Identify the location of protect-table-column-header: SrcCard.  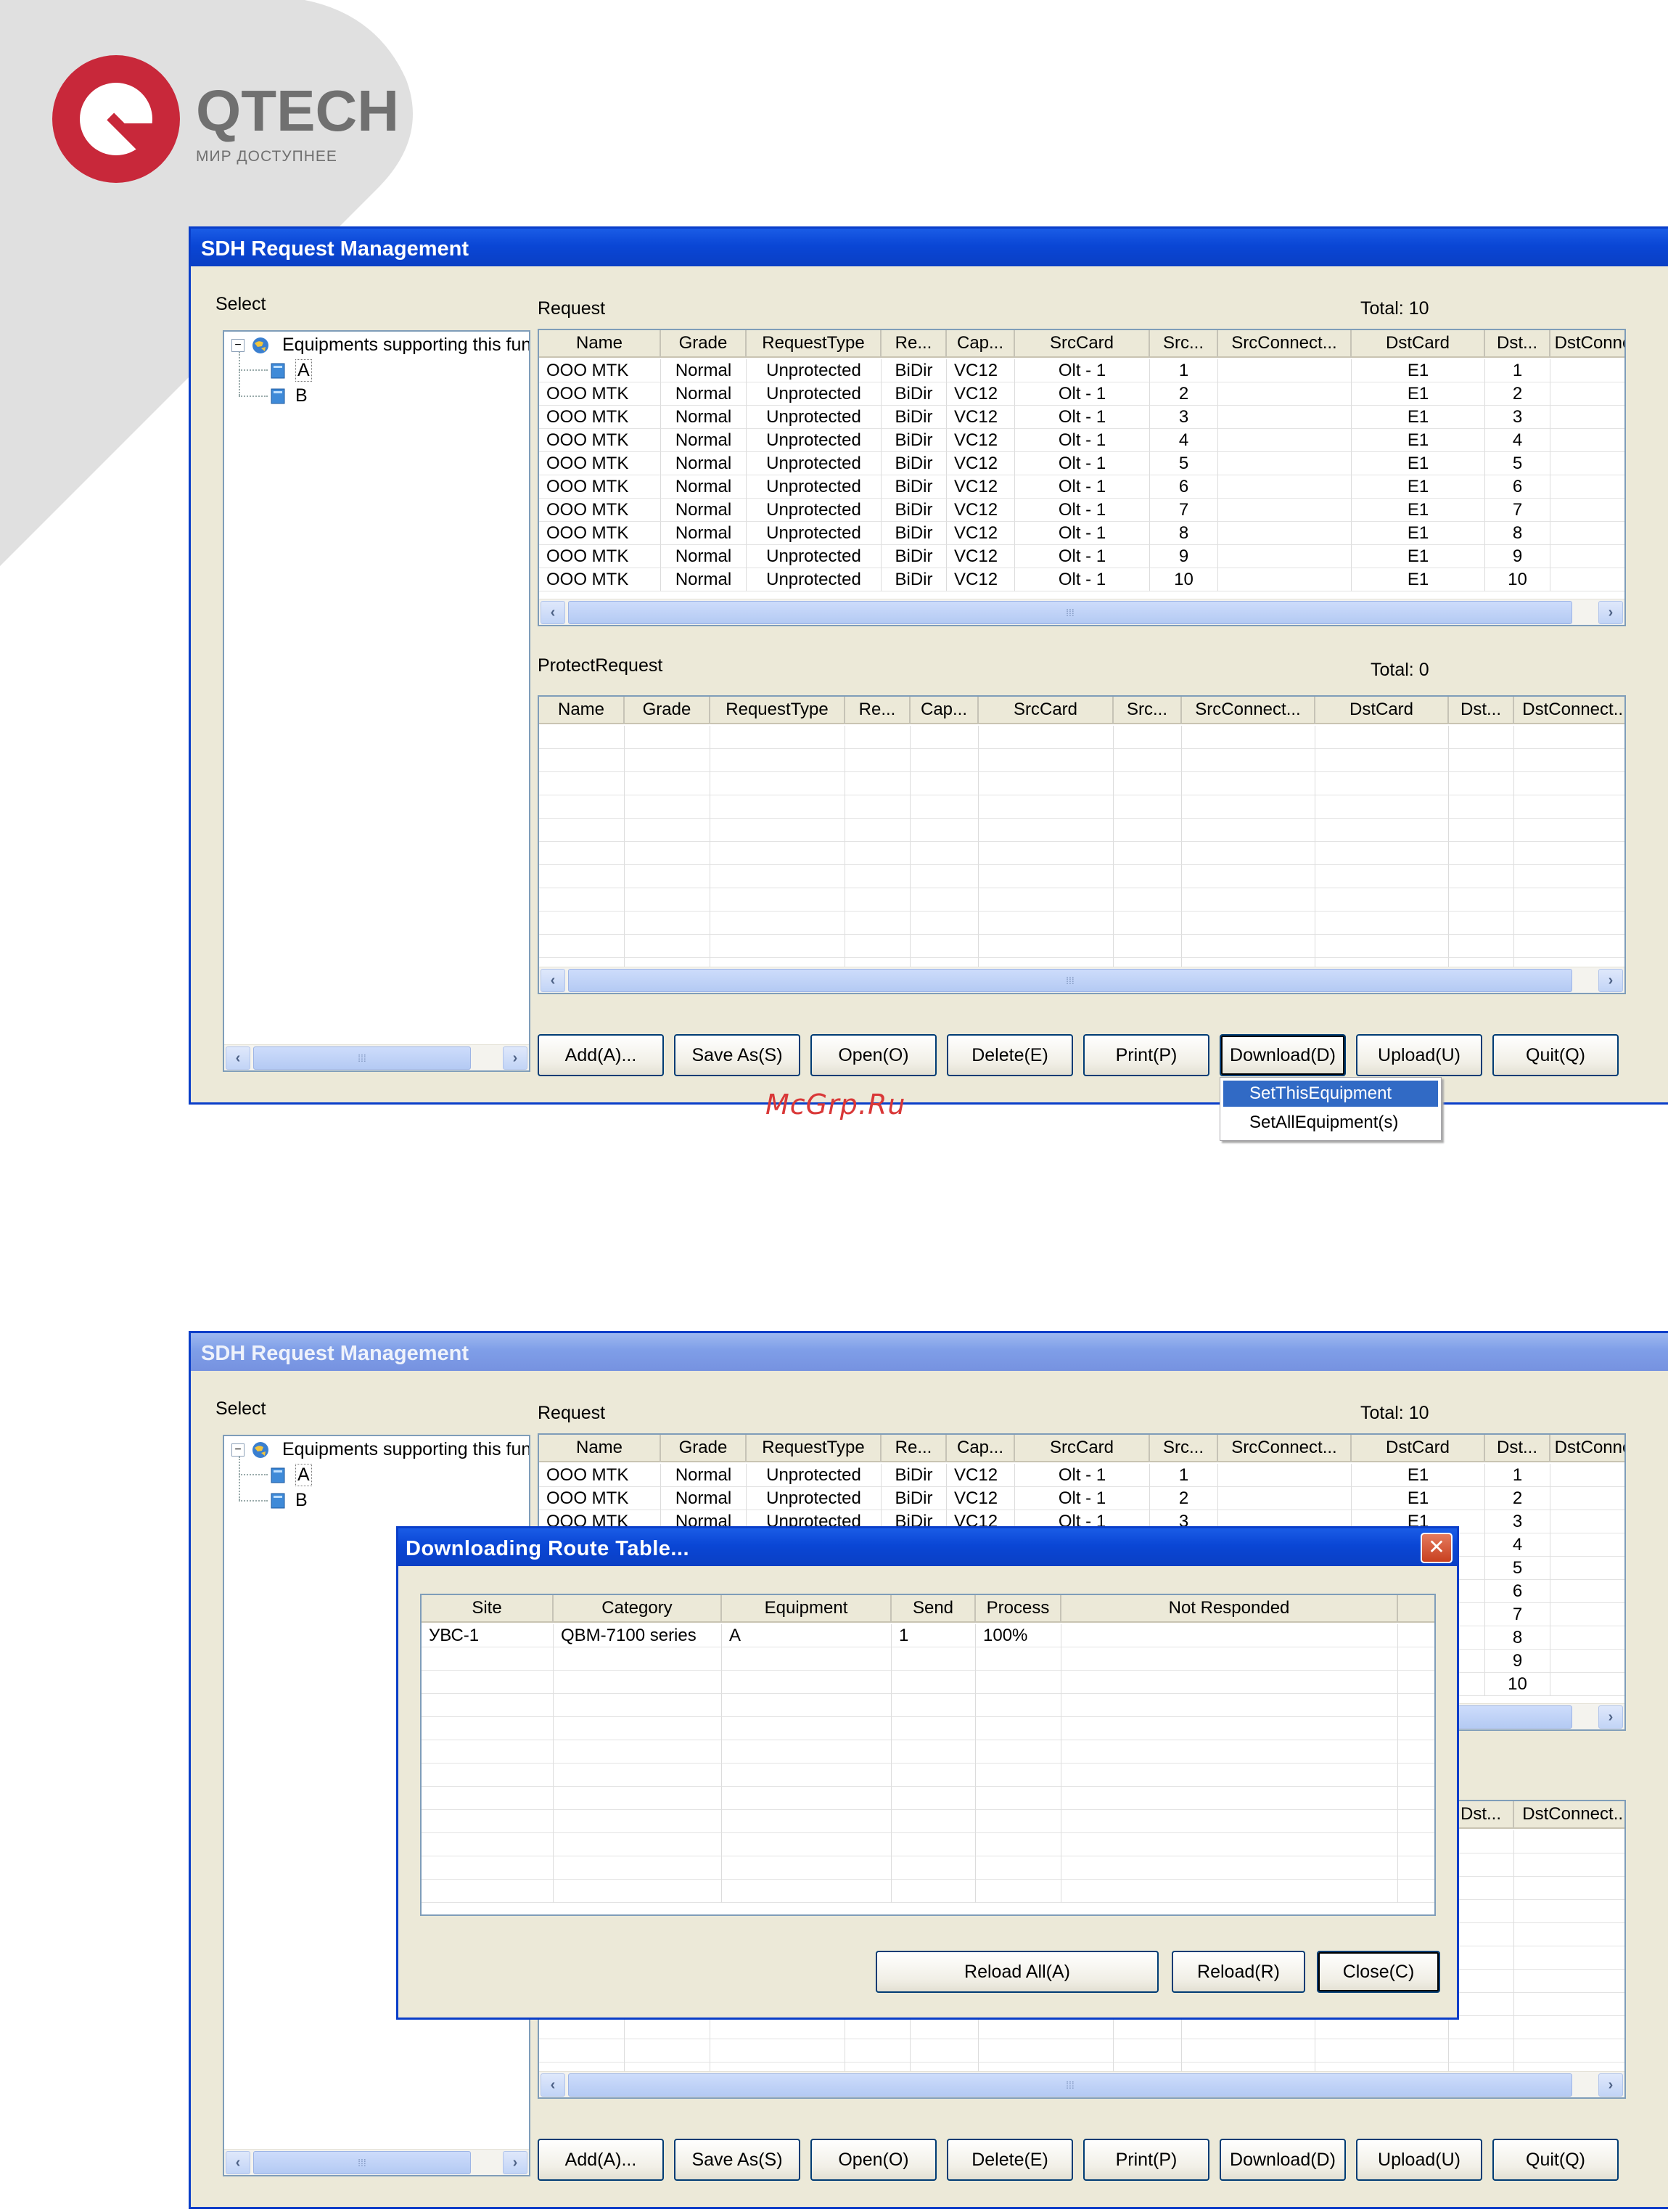
(1046, 710).